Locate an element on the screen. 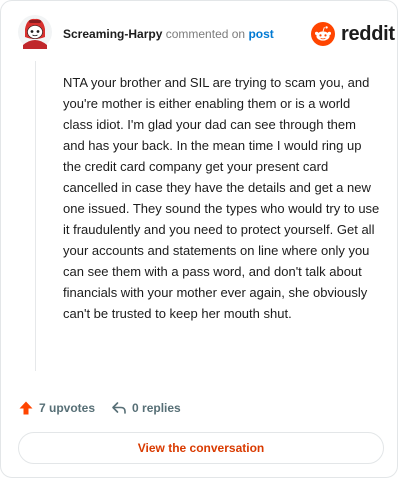  reply-button: 0 replies is located at coordinates (146, 408).